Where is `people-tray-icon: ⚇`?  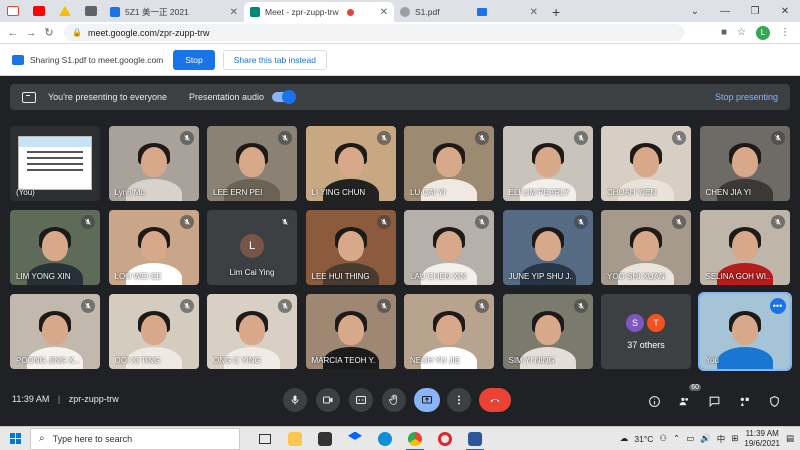
people-tray-icon: ⚇ is located at coordinates (663, 438).